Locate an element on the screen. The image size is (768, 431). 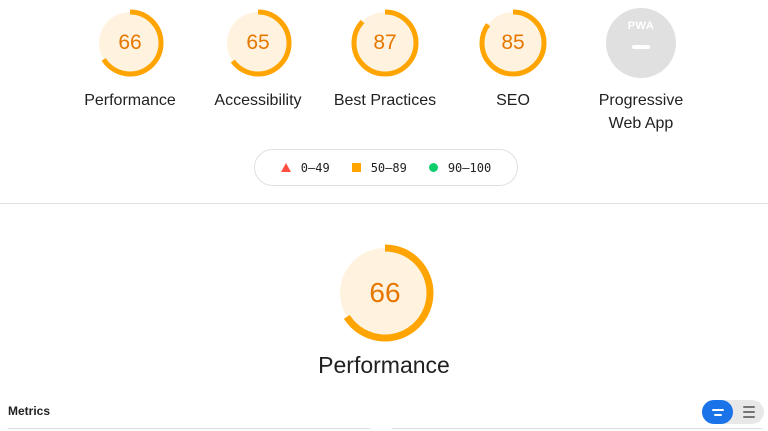
compact-view-button is located at coordinates (748, 412).